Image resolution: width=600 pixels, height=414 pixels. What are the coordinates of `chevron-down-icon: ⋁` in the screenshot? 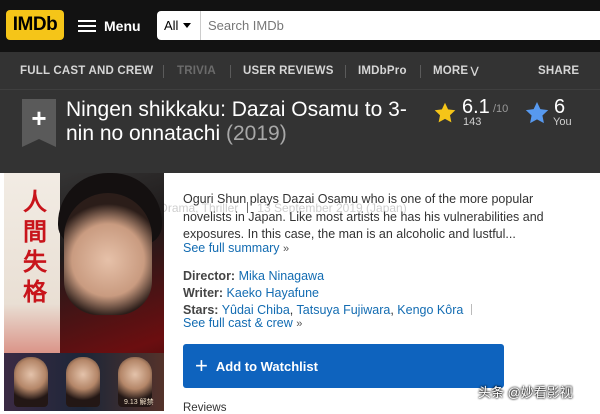 It's located at (474, 71).